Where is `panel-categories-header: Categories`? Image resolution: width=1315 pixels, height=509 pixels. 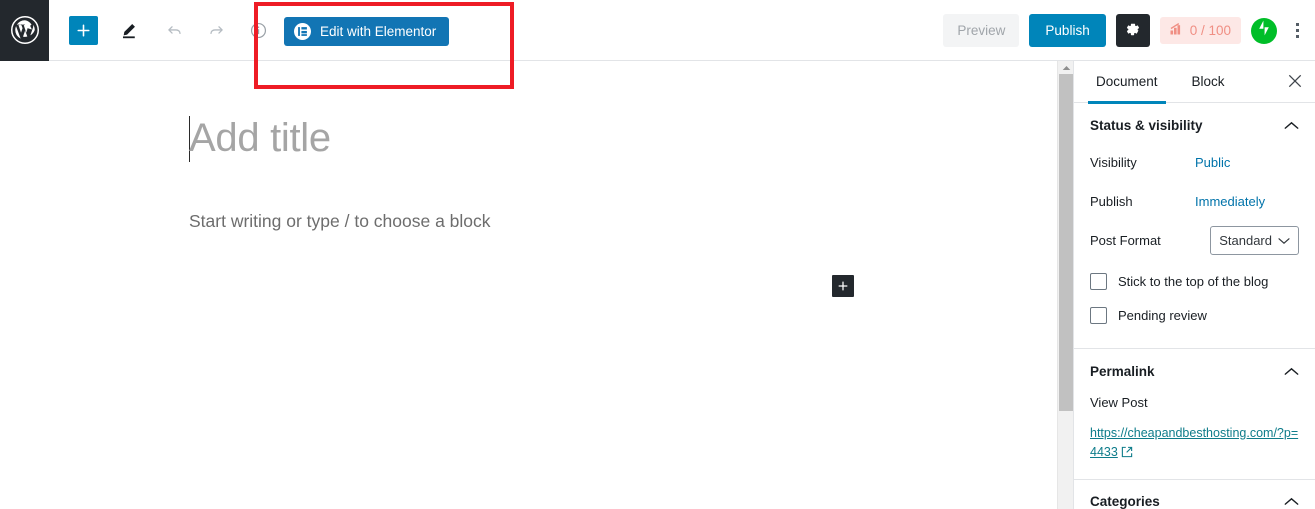
panel-categories-header: Categories is located at coordinates (1194, 494).